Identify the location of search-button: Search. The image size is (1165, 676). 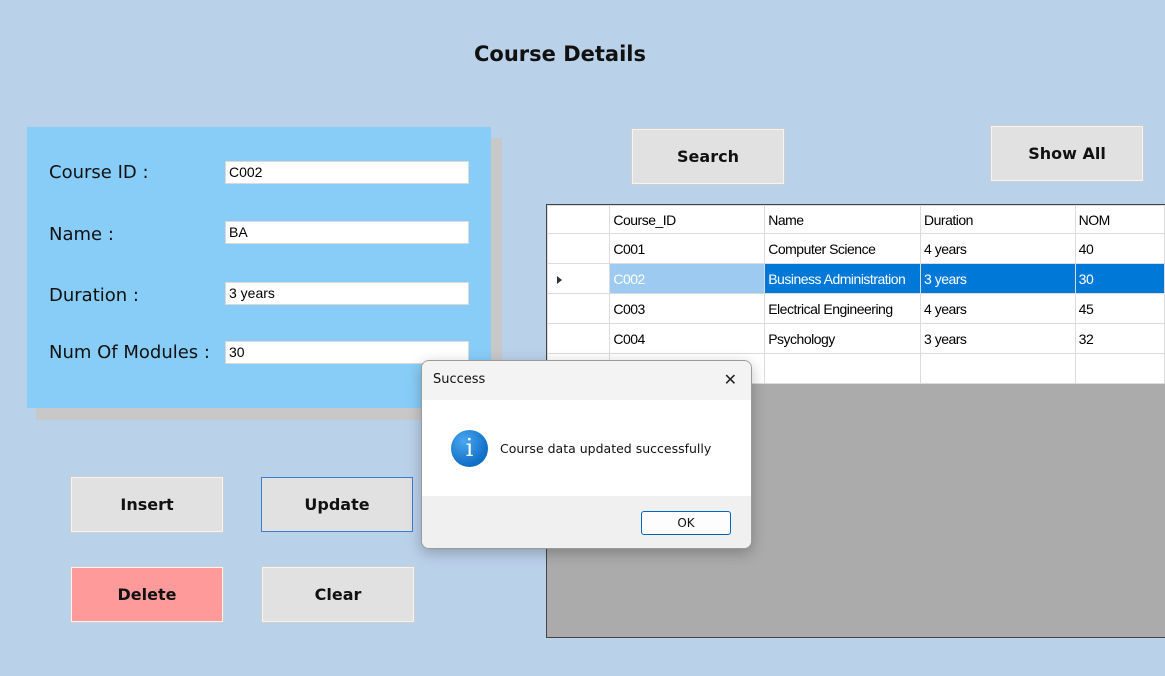
(708, 156).